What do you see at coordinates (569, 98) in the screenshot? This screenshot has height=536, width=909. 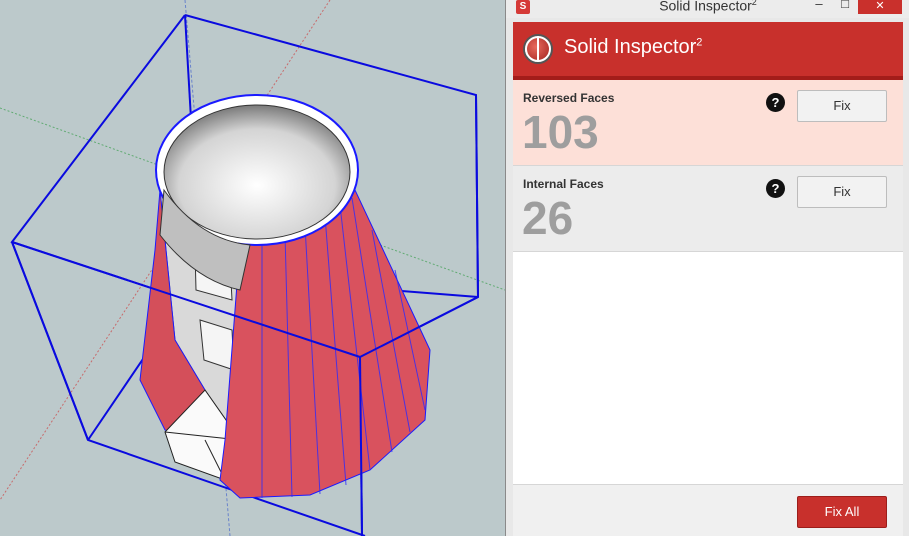 I see `issue-label: Reversed Faces` at bounding box center [569, 98].